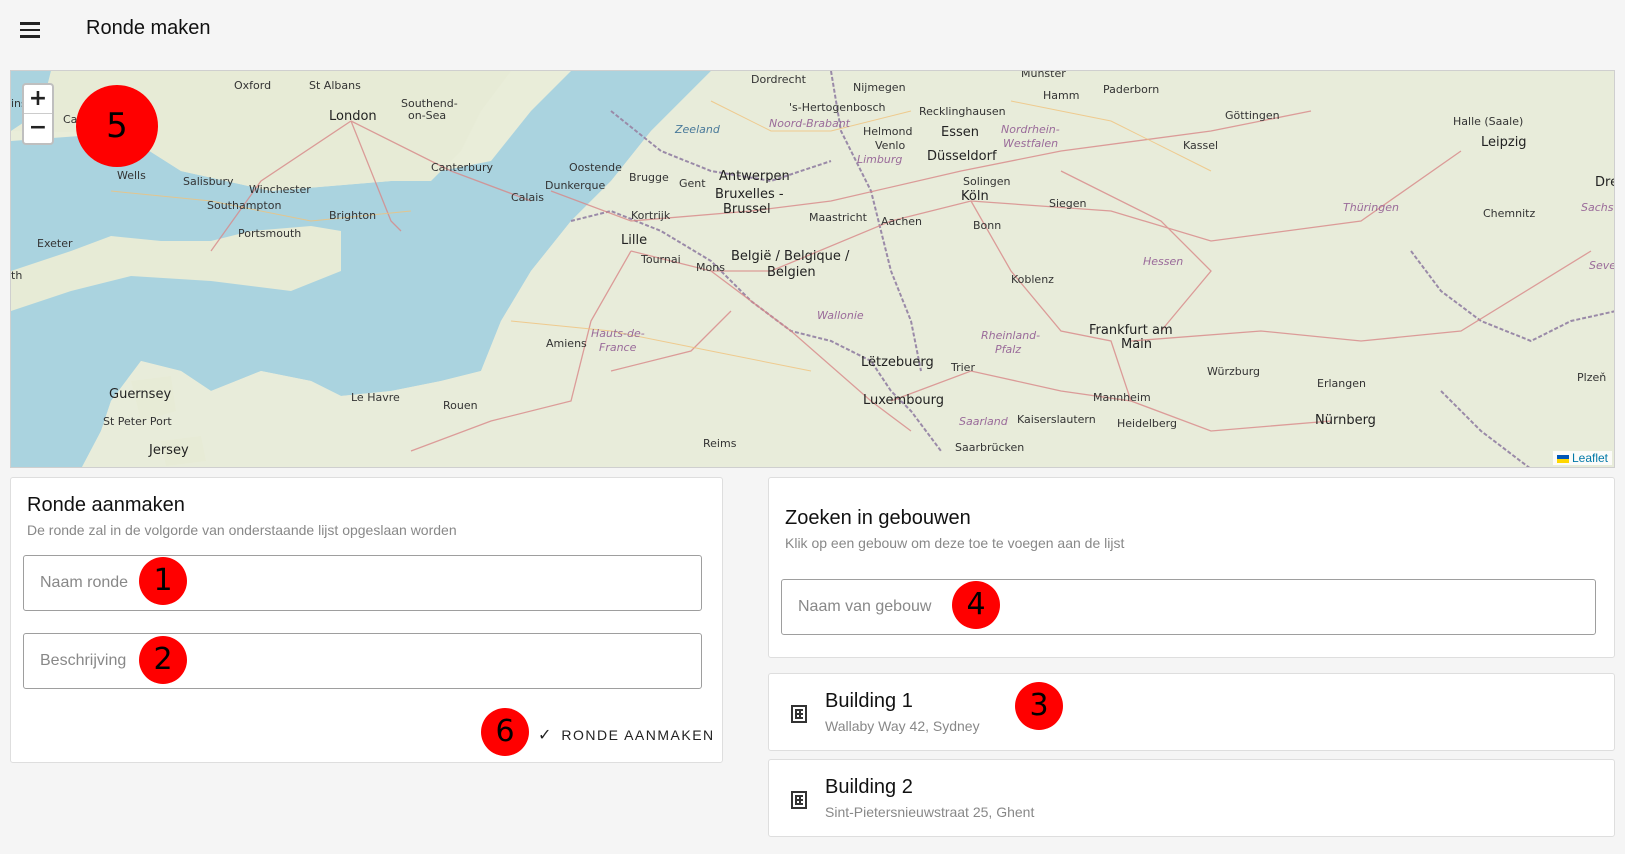 The height and width of the screenshot is (854, 1625). What do you see at coordinates (140, 394) in the screenshot?
I see `map-label-guernsey: Guernsey` at bounding box center [140, 394].